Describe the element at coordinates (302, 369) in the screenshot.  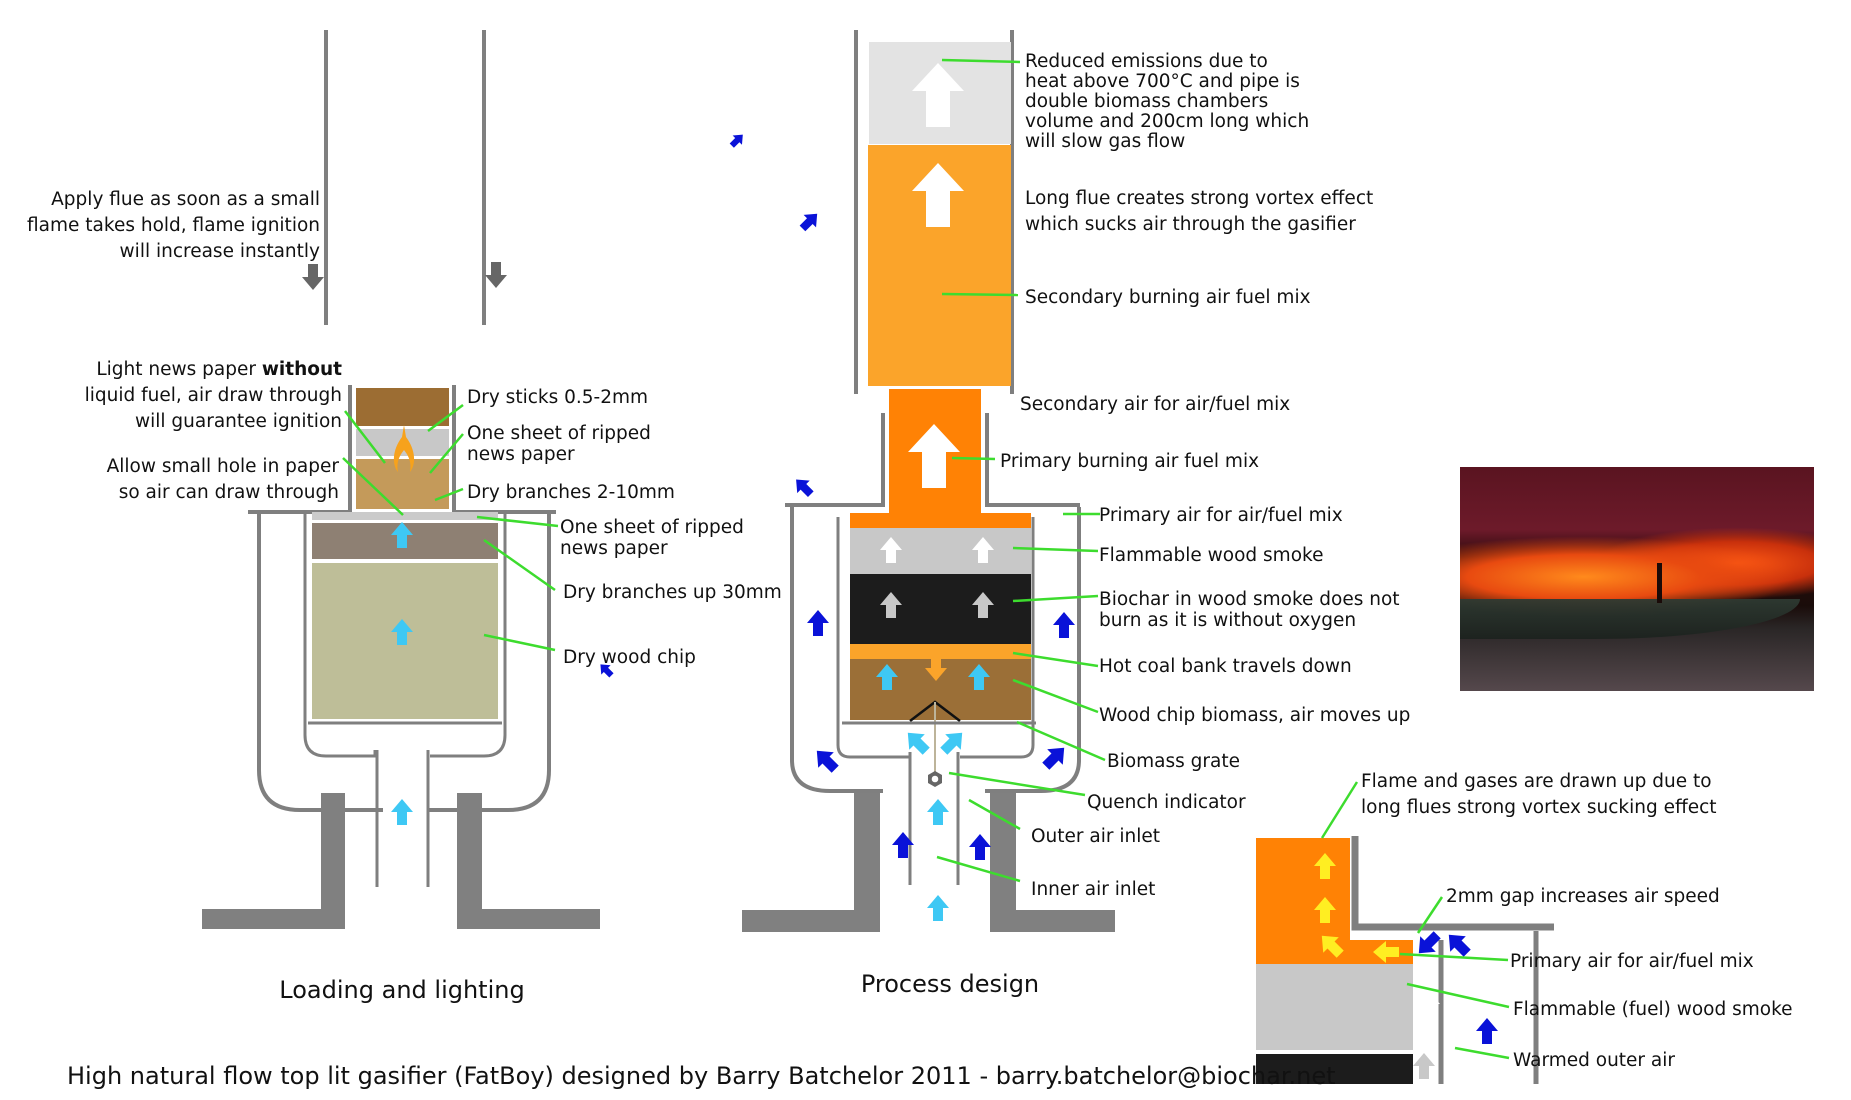
I see `label-emphasis: without` at that location.